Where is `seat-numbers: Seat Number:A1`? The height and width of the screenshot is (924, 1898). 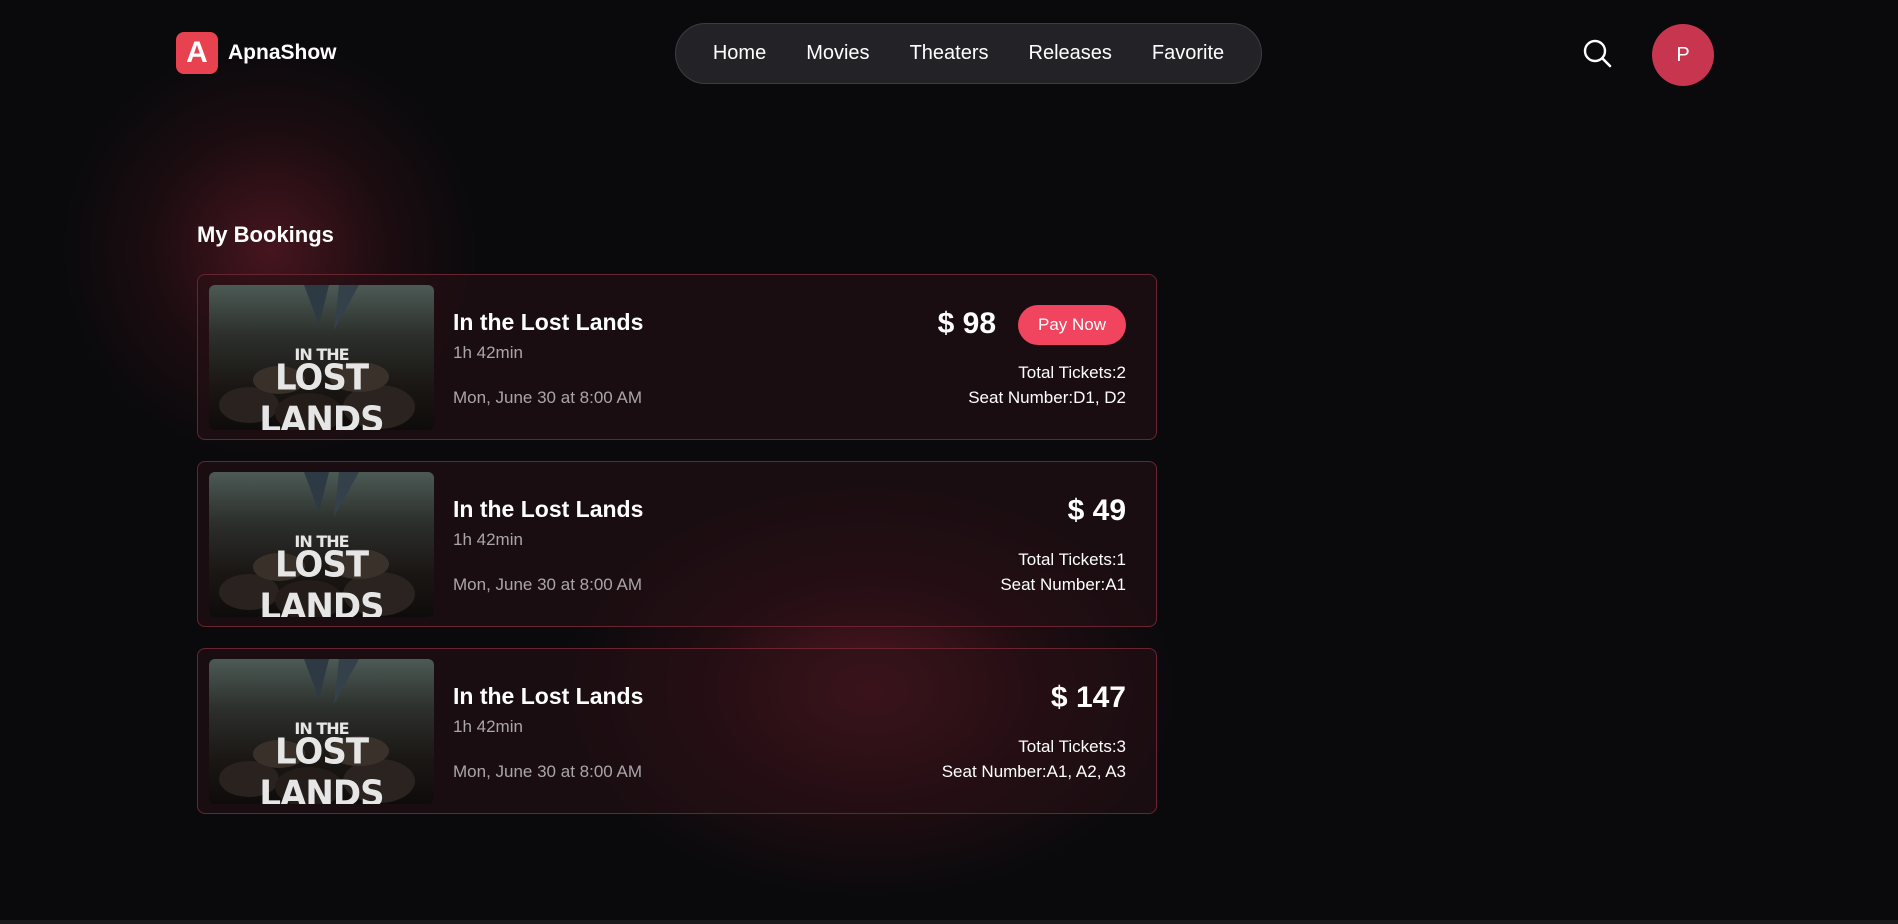
seat-numbers: Seat Number:A1 is located at coordinates (1063, 584).